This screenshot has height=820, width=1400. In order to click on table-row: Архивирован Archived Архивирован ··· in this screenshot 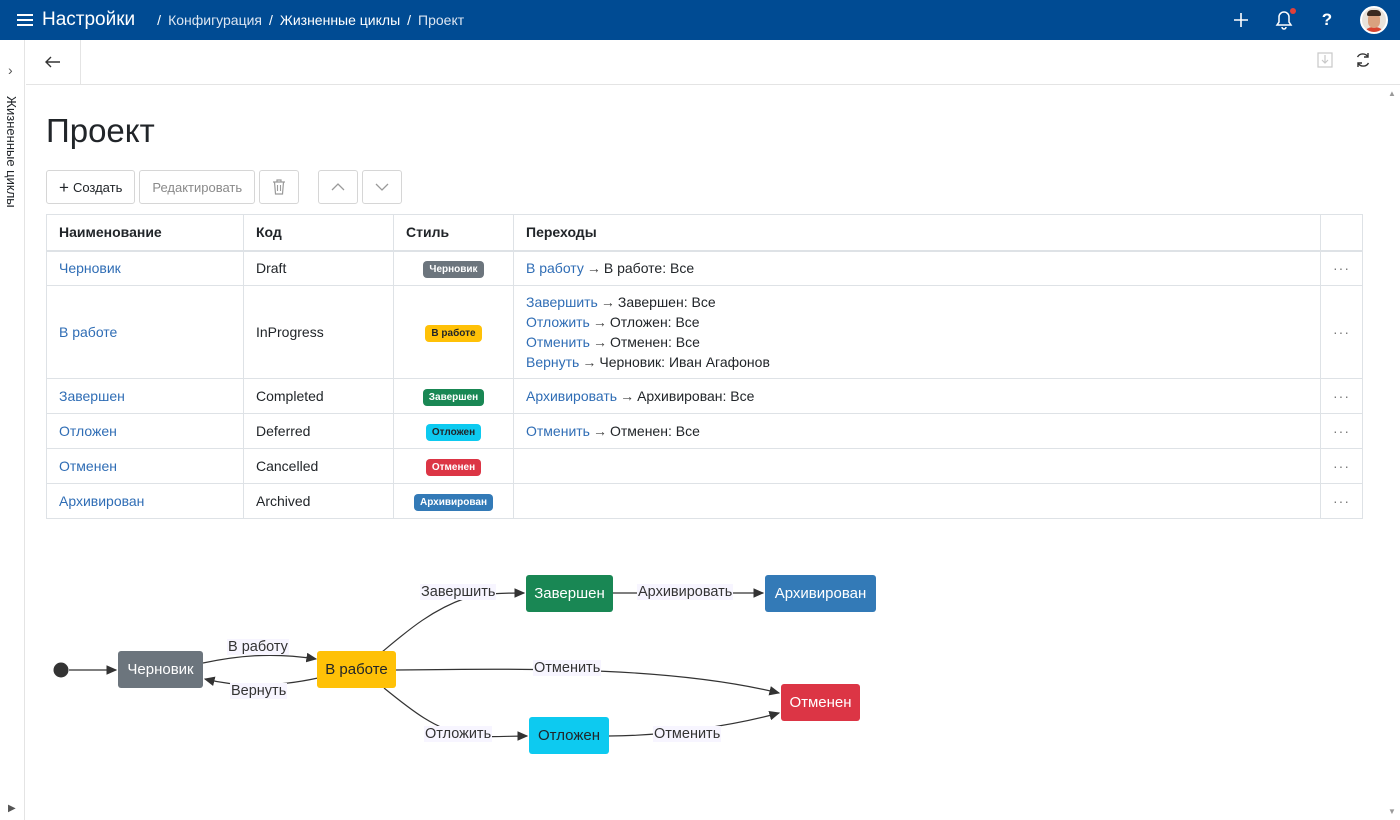, I will do `click(704, 501)`.